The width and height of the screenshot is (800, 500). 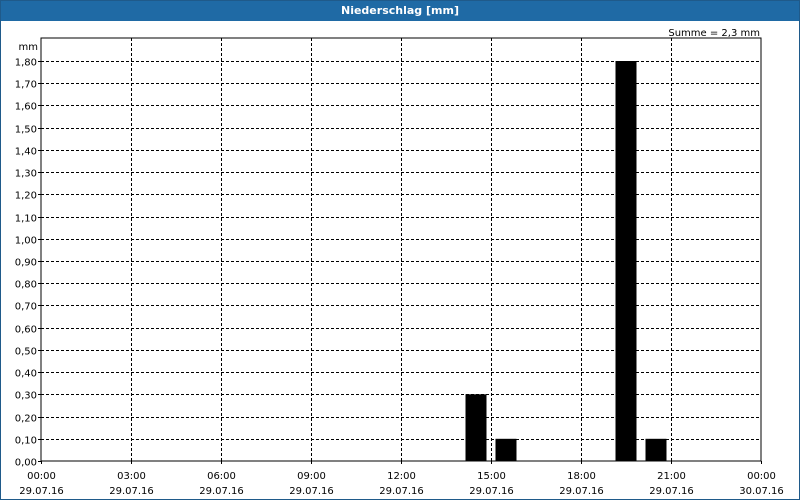 I want to click on x-tick-time-label: 15:00, so click(x=491, y=476).